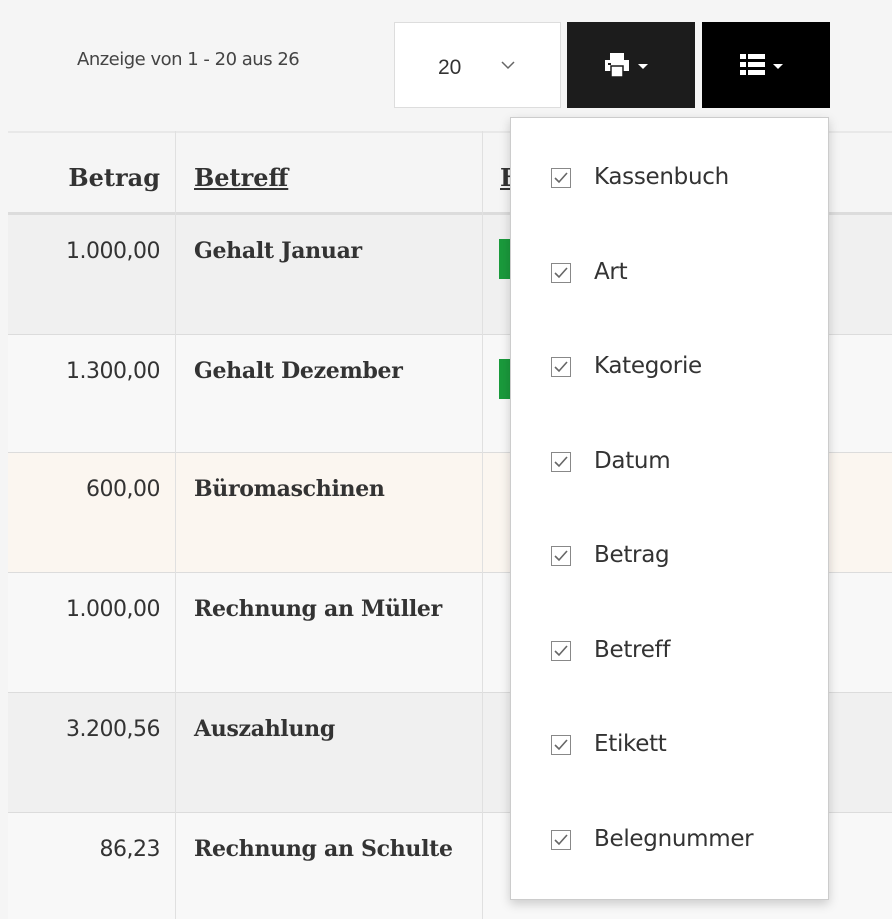 This screenshot has height=919, width=892. I want to click on print-button, so click(631, 65).